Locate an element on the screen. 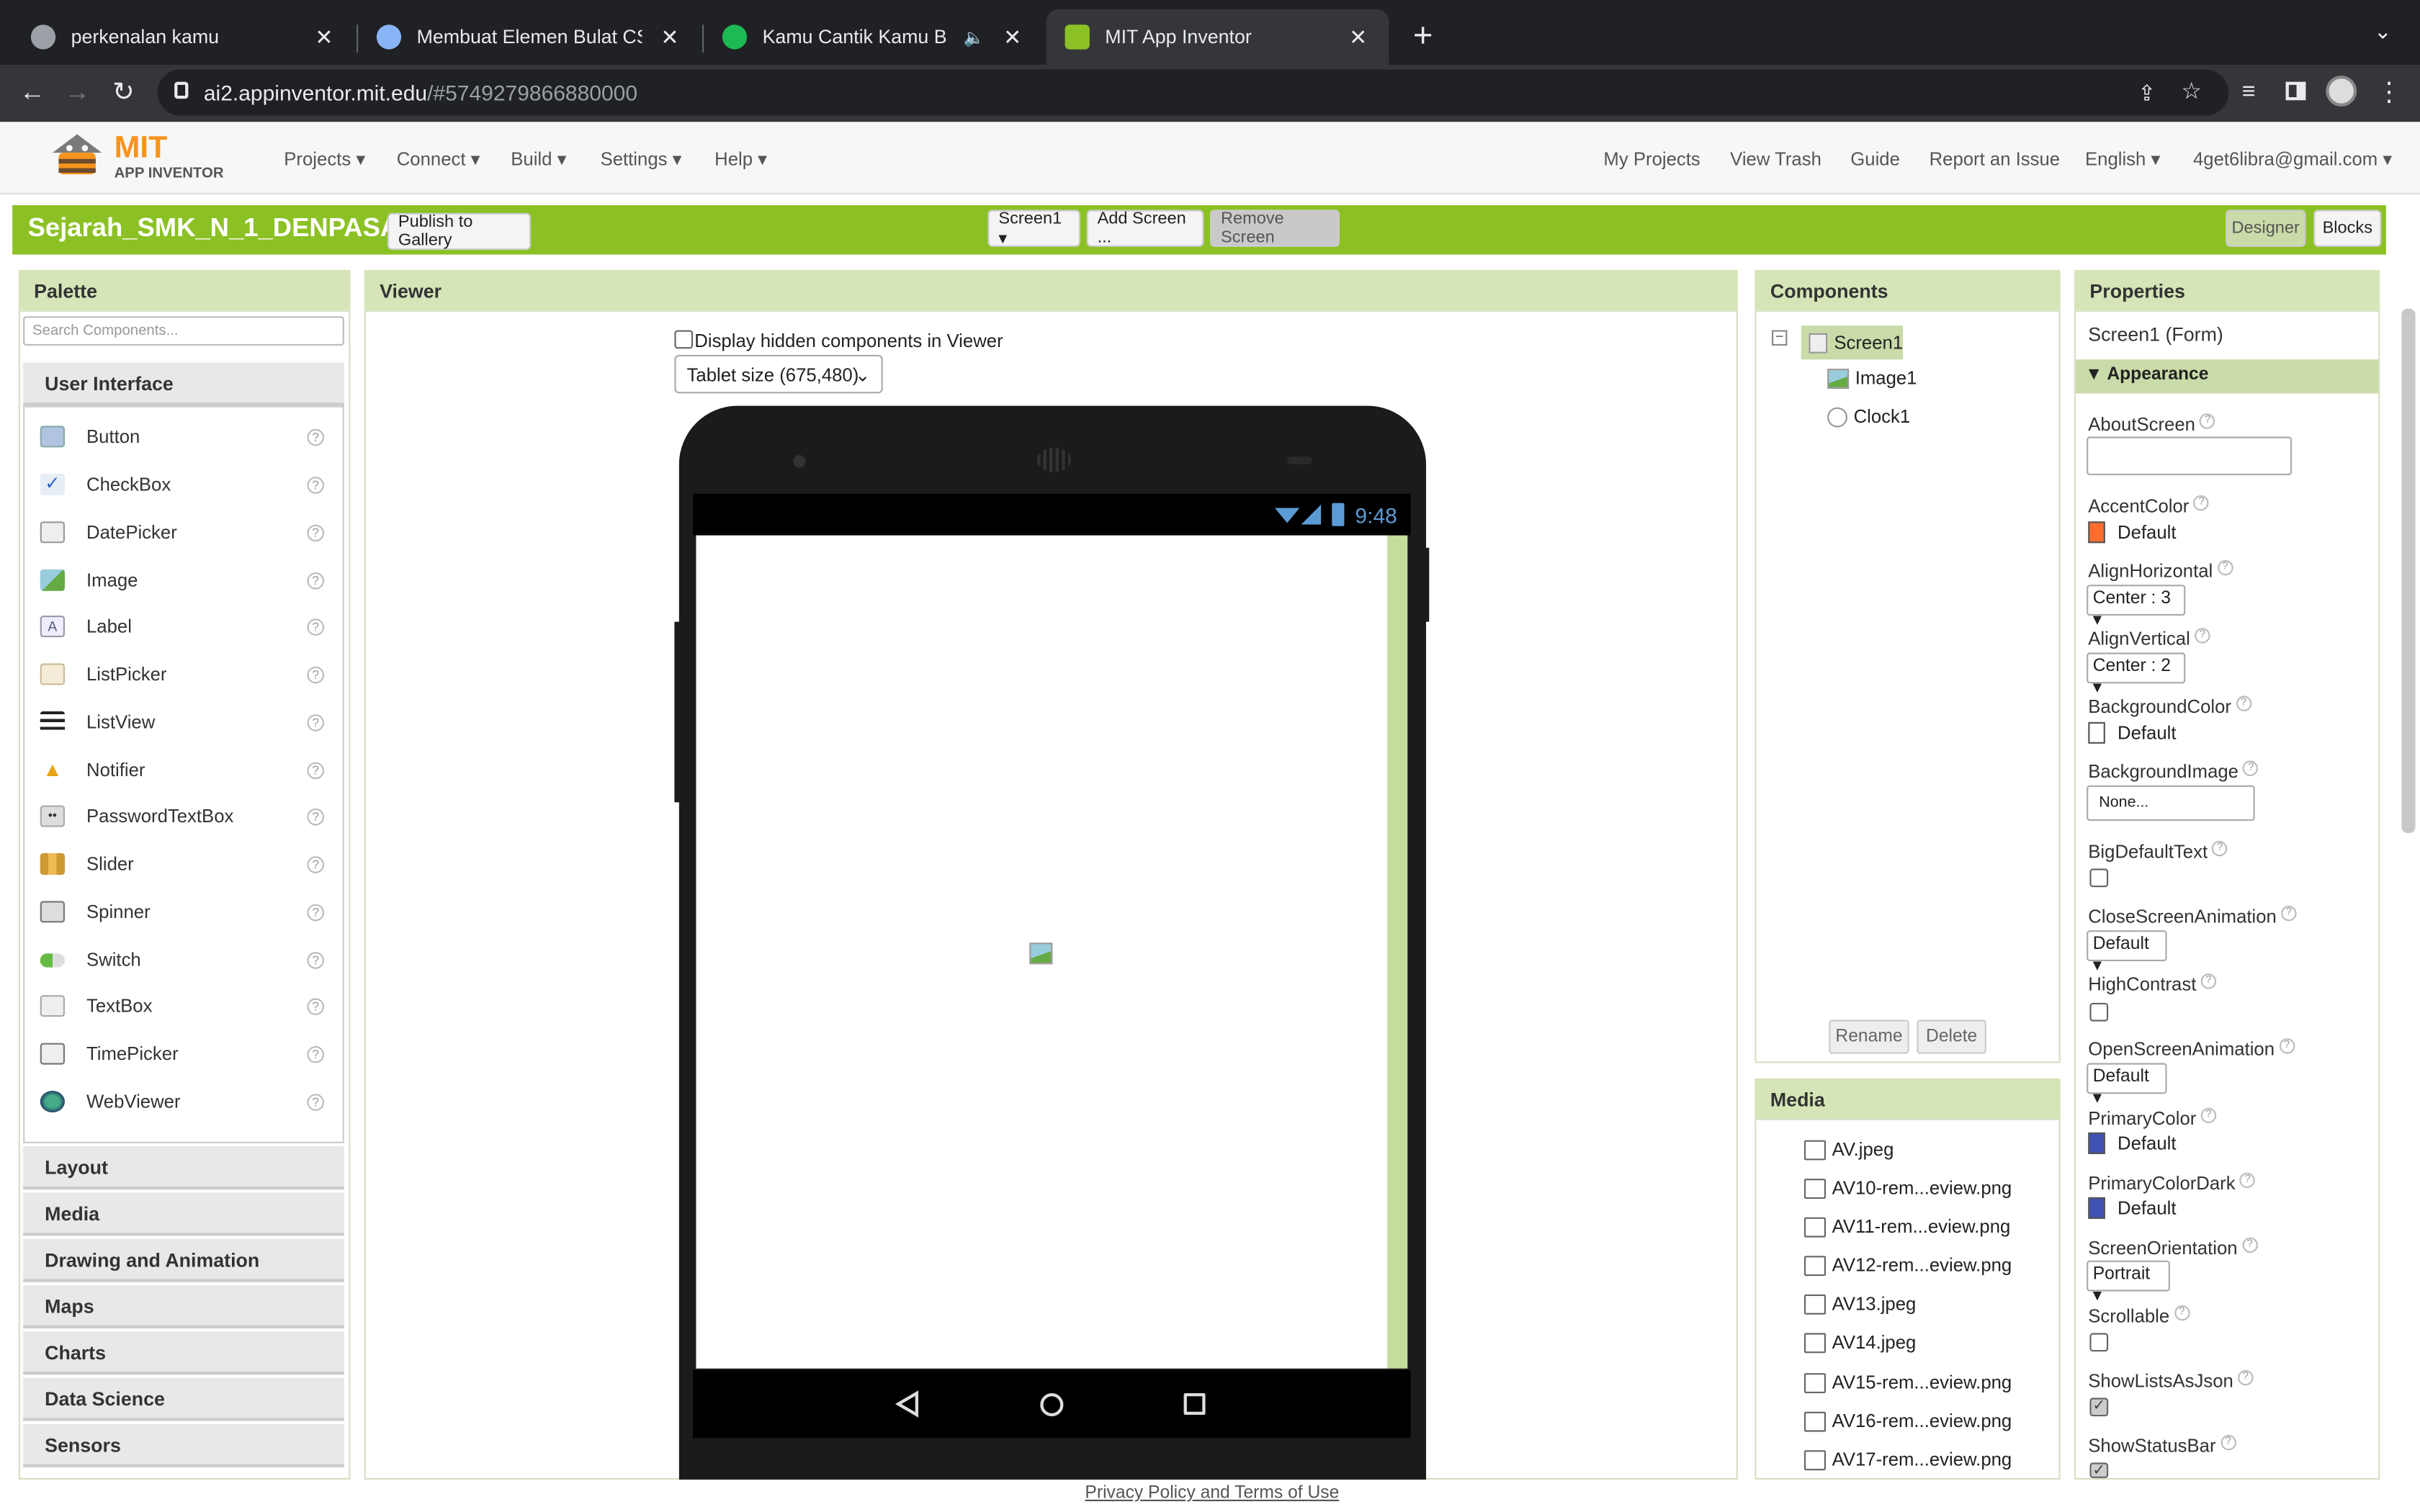 This screenshot has height=1512, width=2420. big-default-text-checkbox is located at coordinates (2099, 878).